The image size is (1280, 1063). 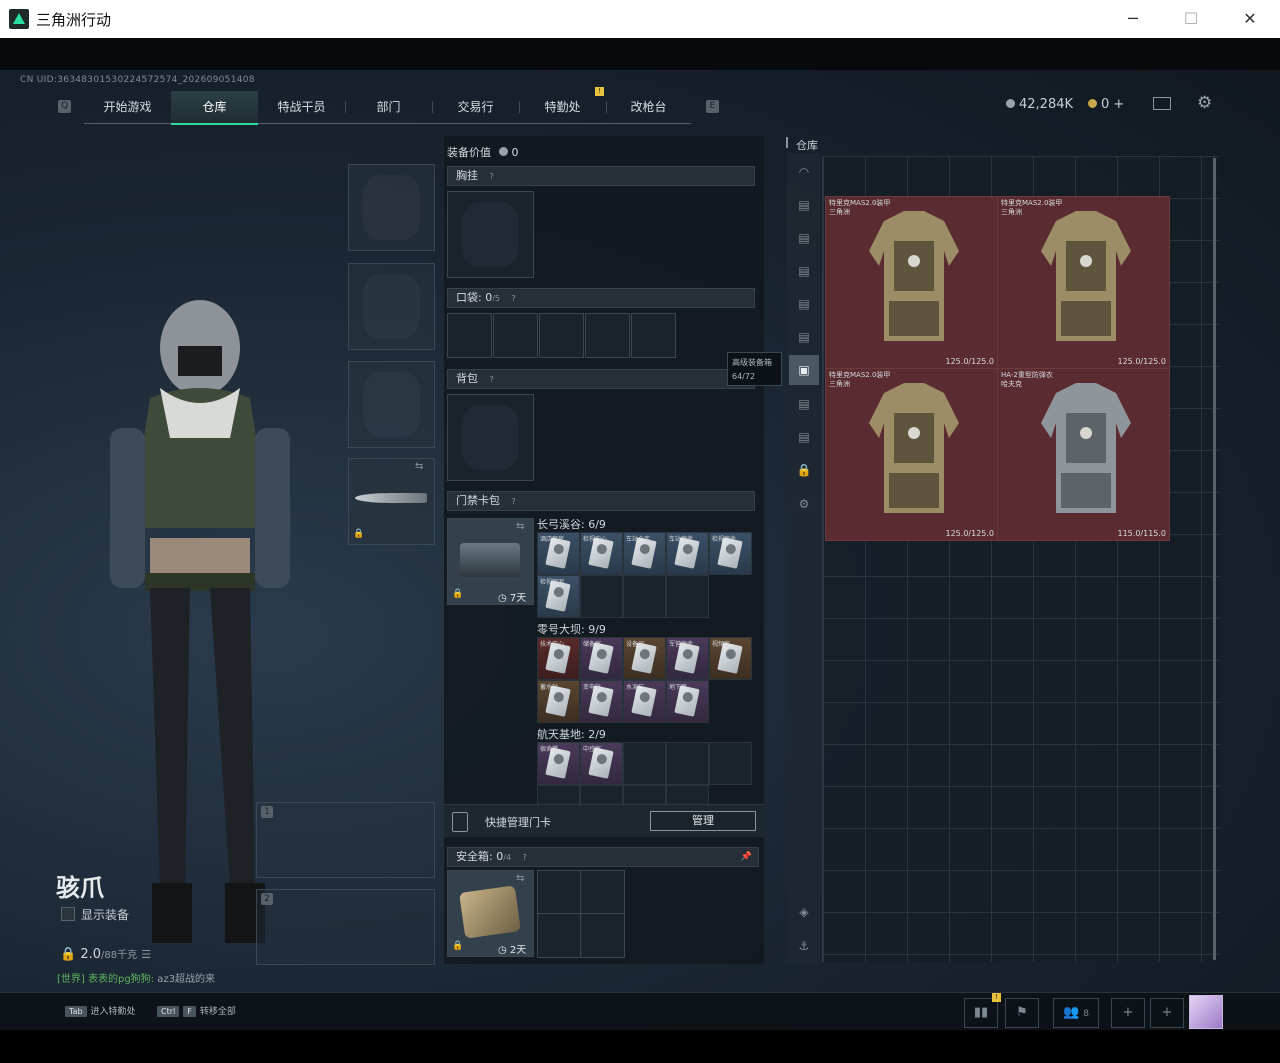 I want to click on tab-gunsmith: 改枪台, so click(x=648, y=107).